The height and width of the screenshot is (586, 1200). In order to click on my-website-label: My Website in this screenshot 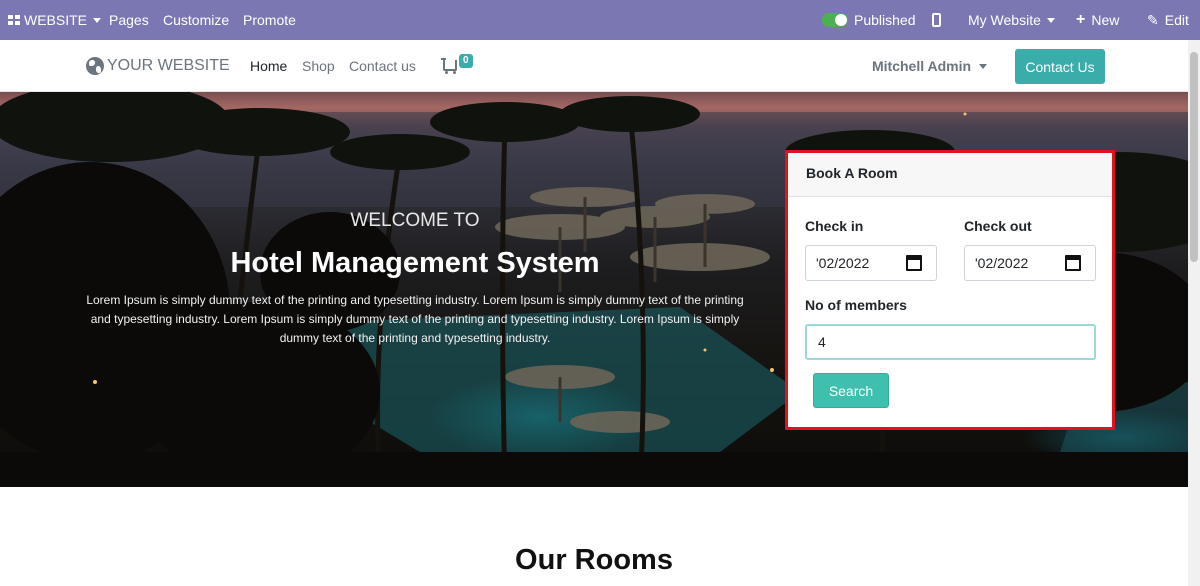, I will do `click(1004, 20)`.